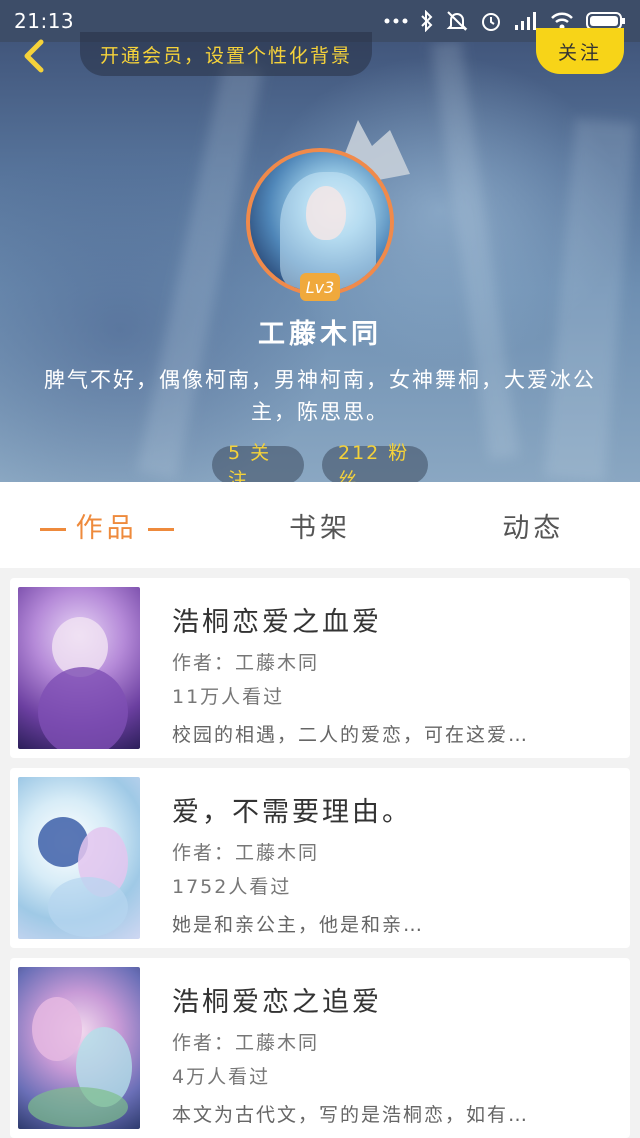 The image size is (640, 1138). Describe the element at coordinates (427, 21) in the screenshot. I see `bluetooth-icon` at that location.